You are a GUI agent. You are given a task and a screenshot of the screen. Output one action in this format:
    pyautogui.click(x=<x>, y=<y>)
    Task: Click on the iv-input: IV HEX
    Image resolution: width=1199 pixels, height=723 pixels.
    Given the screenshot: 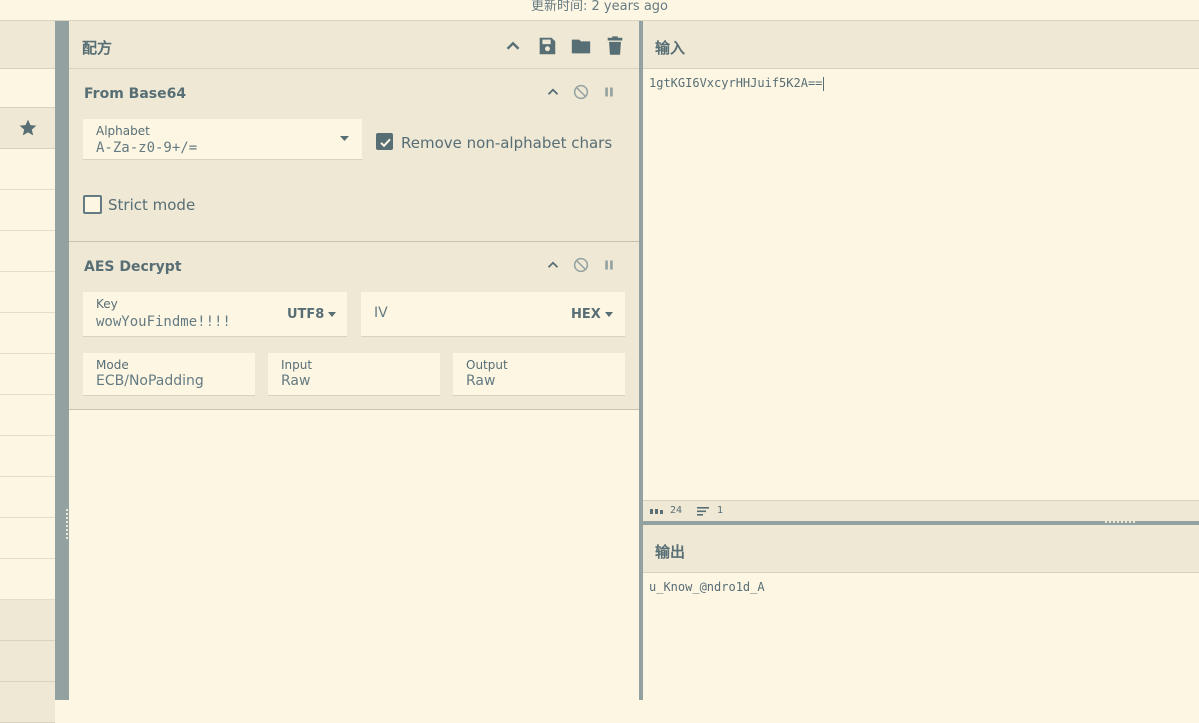 What is the action you would take?
    pyautogui.click(x=493, y=314)
    